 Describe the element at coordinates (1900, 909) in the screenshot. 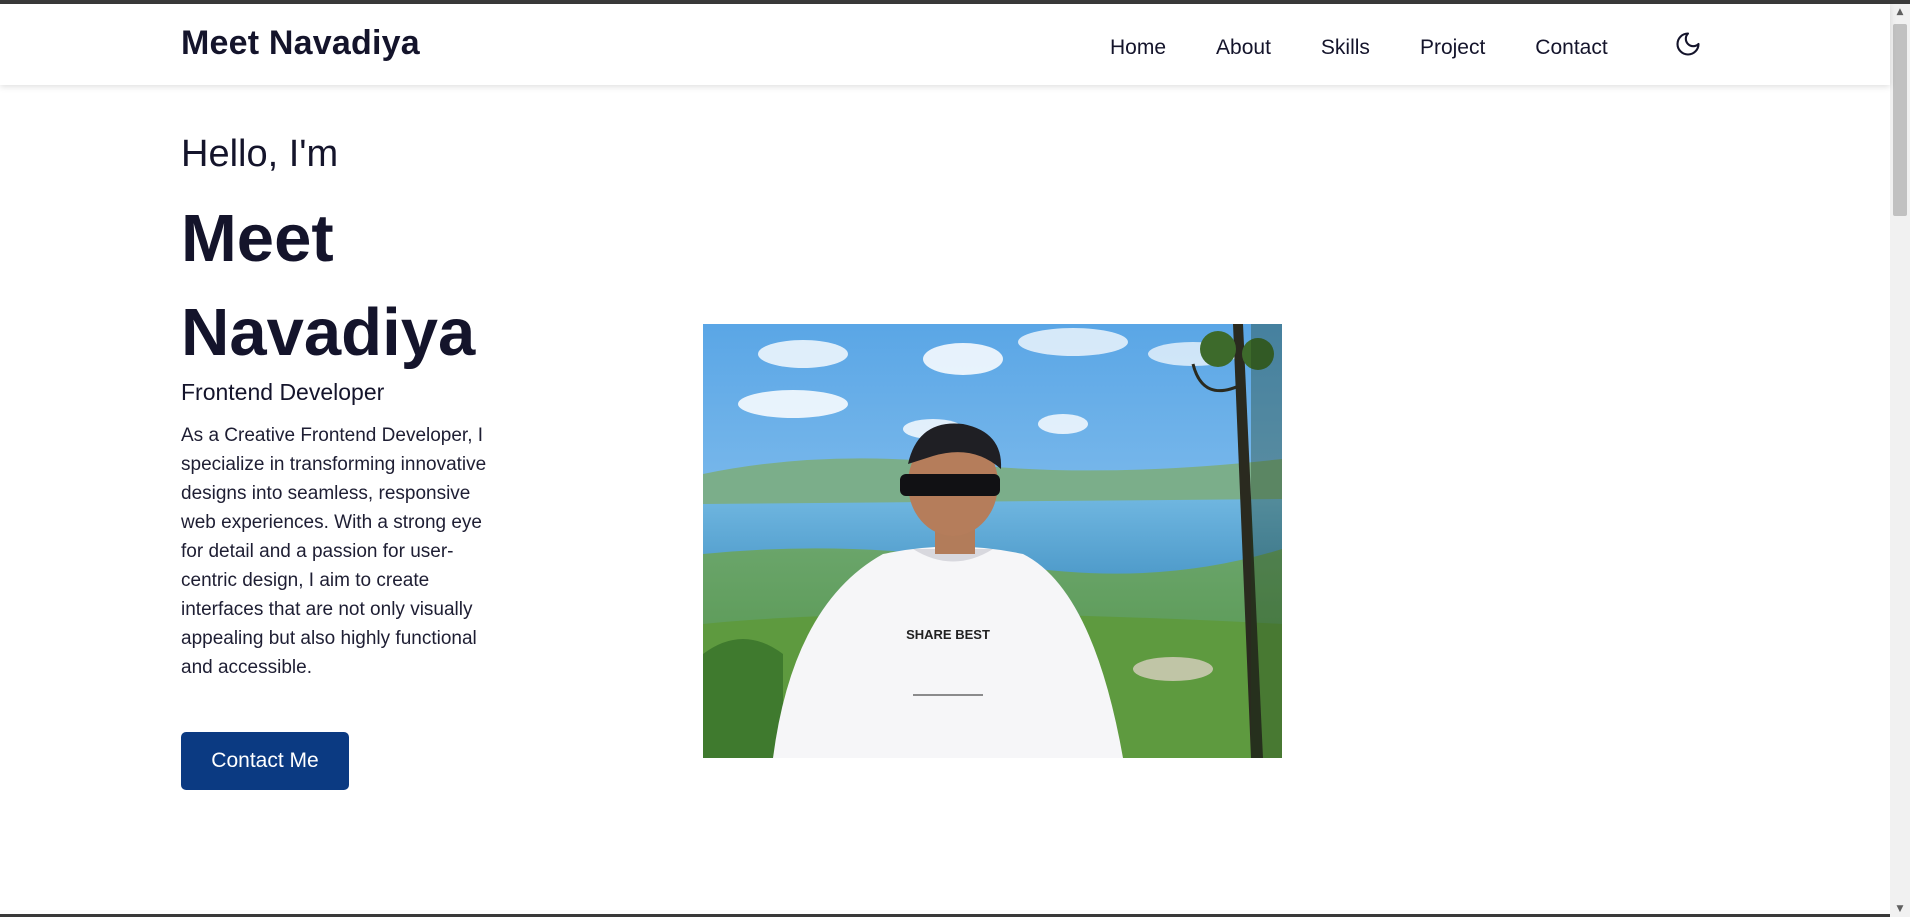

I see `scroll-down-arrow-icon: ▼` at that location.